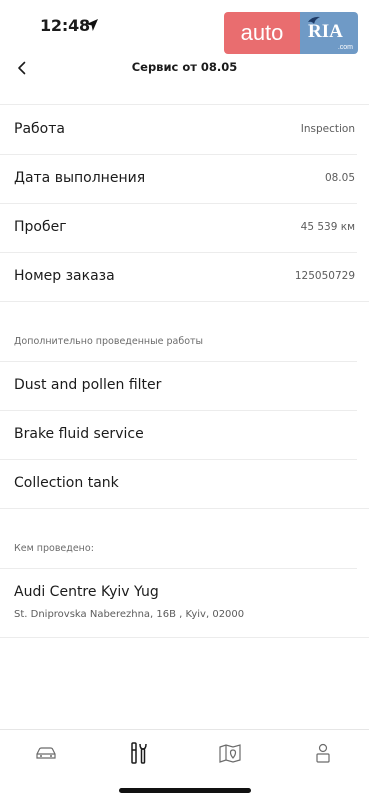 Image resolution: width=369 pixels, height=801 pixels. What do you see at coordinates (184, 435) in the screenshot?
I see `list-item: Brake fluid service` at bounding box center [184, 435].